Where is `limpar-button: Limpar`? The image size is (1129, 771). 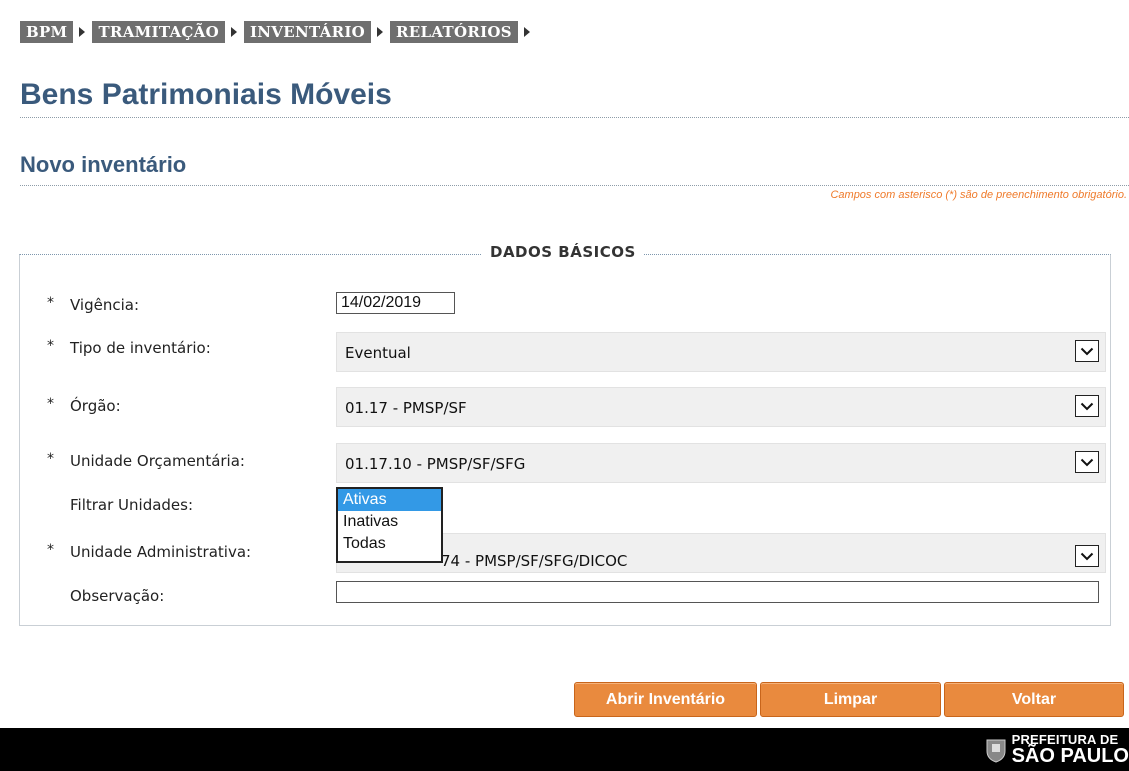 limpar-button: Limpar is located at coordinates (850, 699).